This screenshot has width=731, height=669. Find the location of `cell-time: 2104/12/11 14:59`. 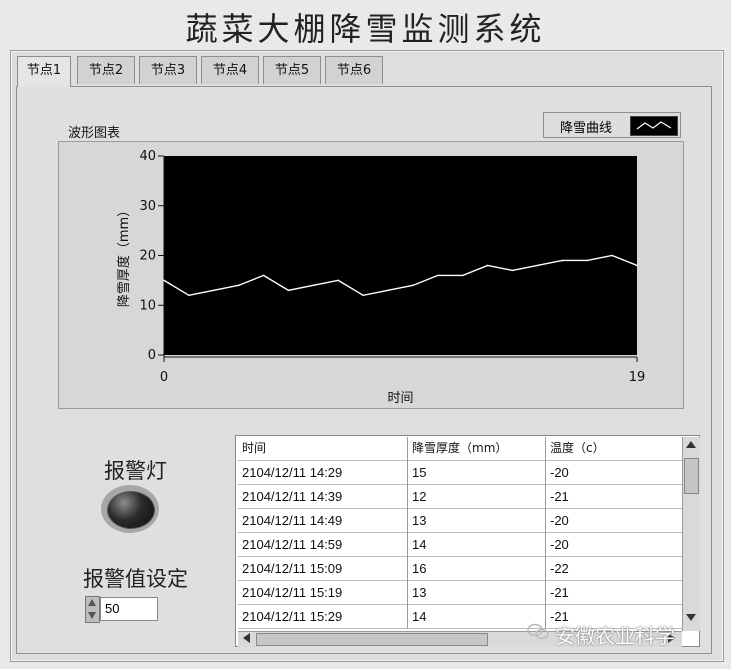

cell-time: 2104/12/11 14:59 is located at coordinates (323, 545).